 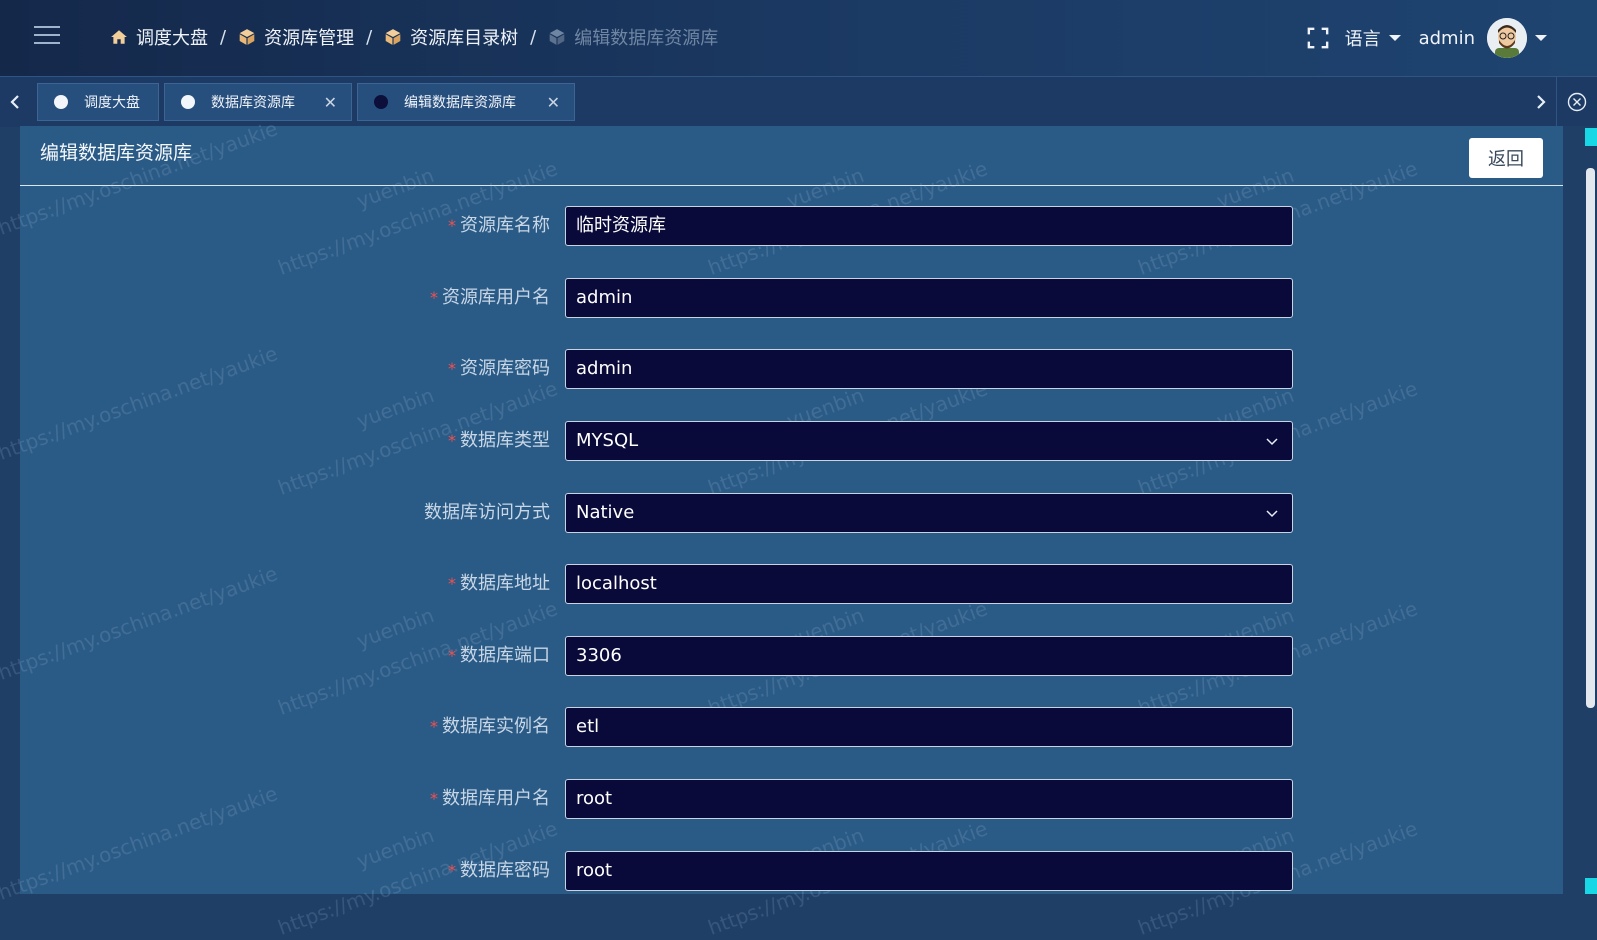 What do you see at coordinates (929, 513) in the screenshot?
I see `db-access-method-select: Native` at bounding box center [929, 513].